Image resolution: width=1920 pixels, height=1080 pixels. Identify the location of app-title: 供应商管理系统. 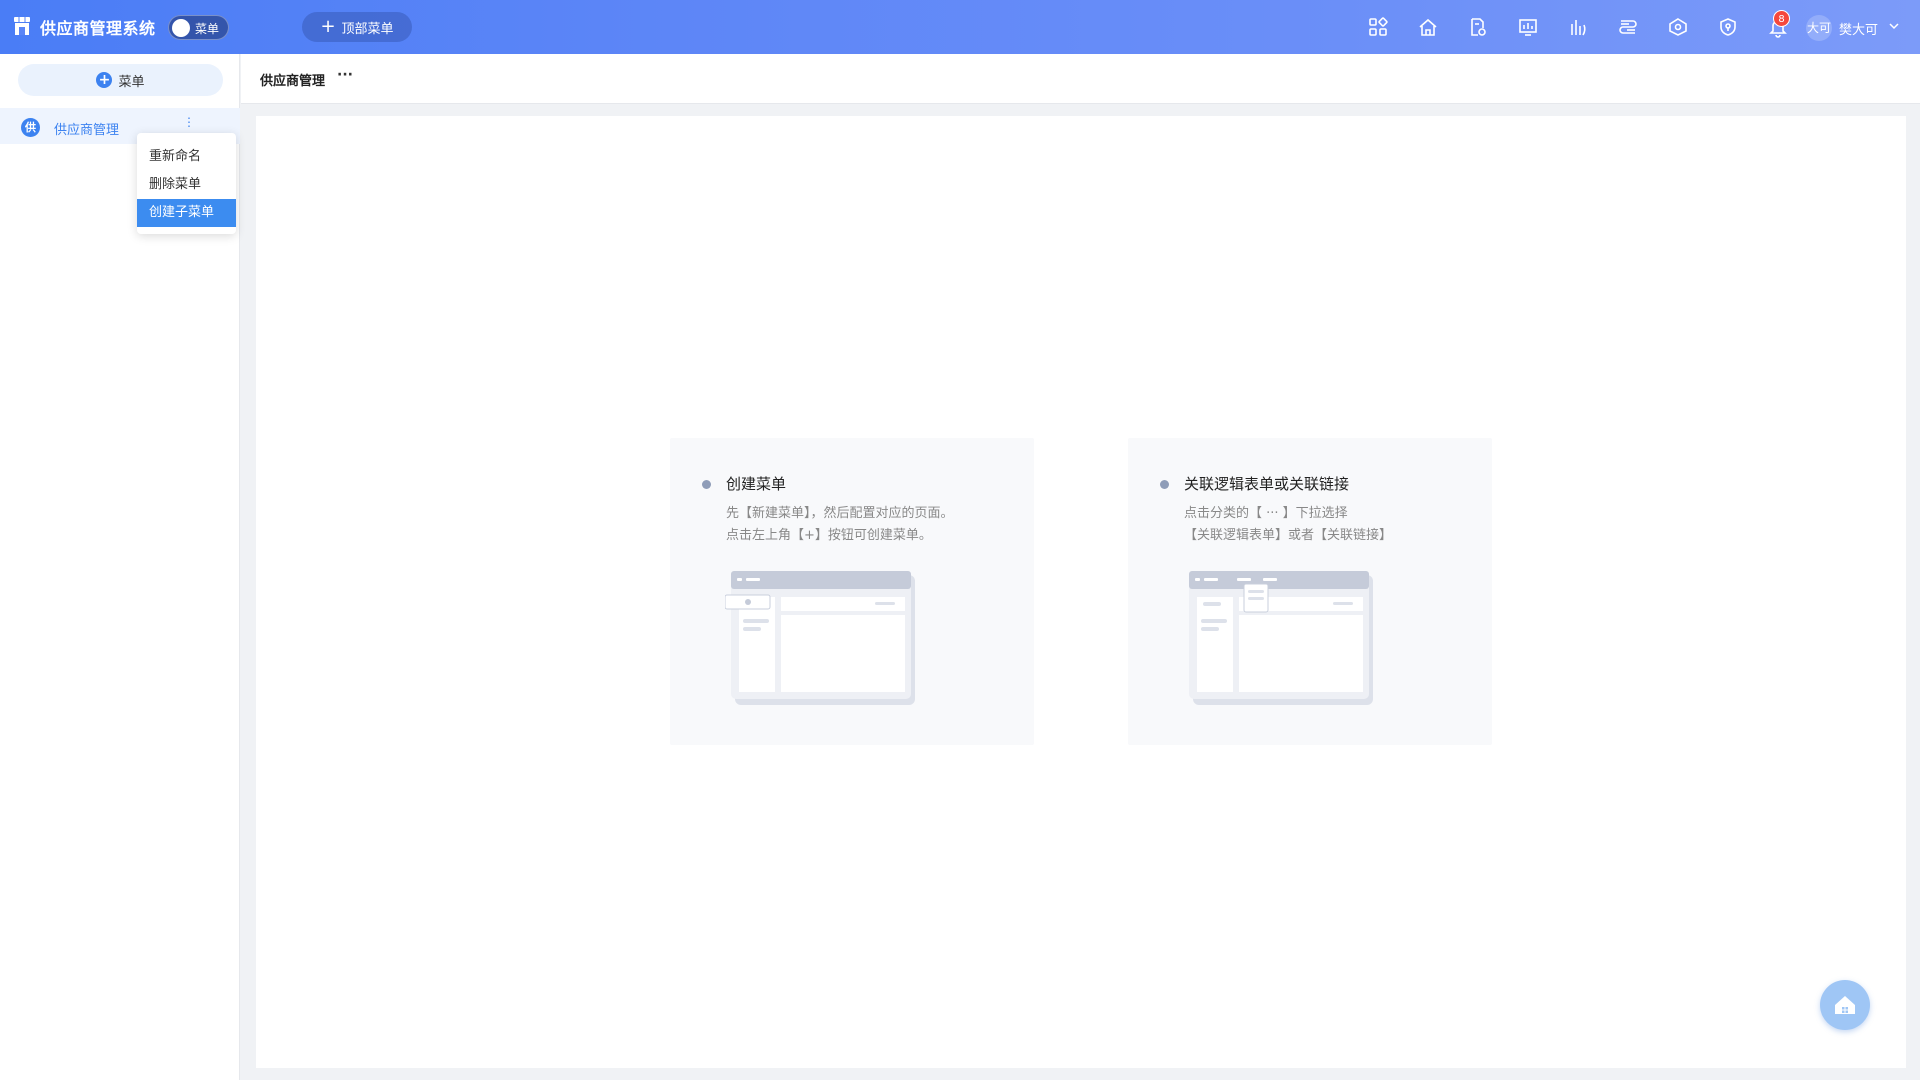
(98, 28).